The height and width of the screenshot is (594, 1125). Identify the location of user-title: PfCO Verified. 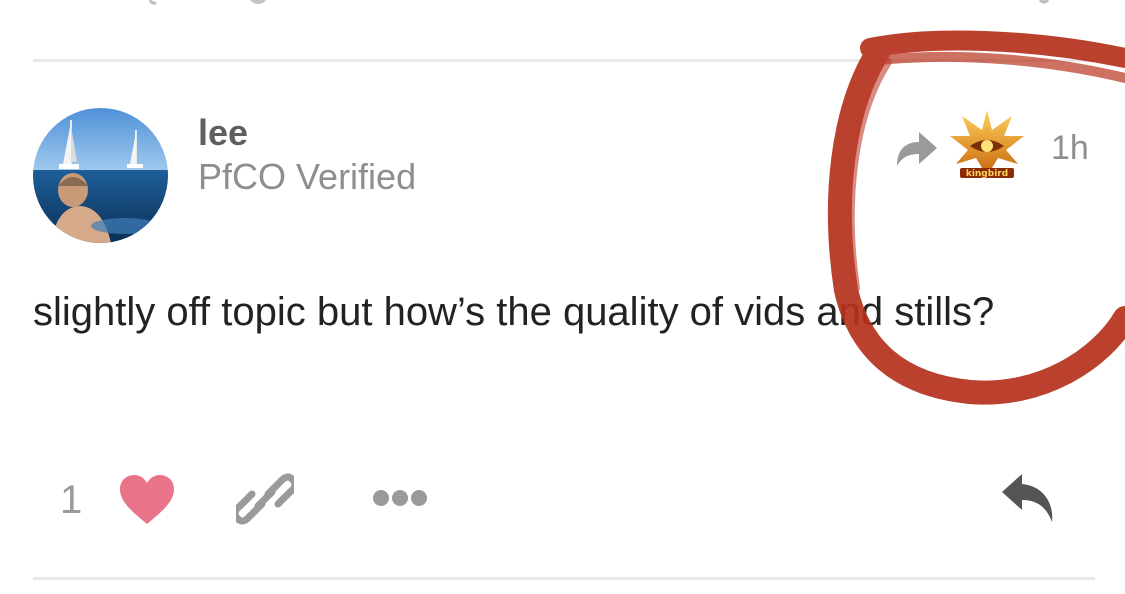
(307, 176).